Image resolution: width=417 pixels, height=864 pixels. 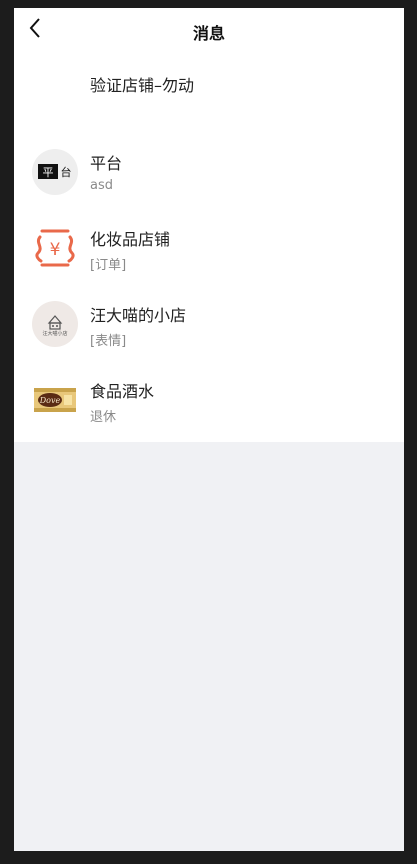 What do you see at coordinates (108, 265) in the screenshot?
I see `conversation-preview: [订单]` at bounding box center [108, 265].